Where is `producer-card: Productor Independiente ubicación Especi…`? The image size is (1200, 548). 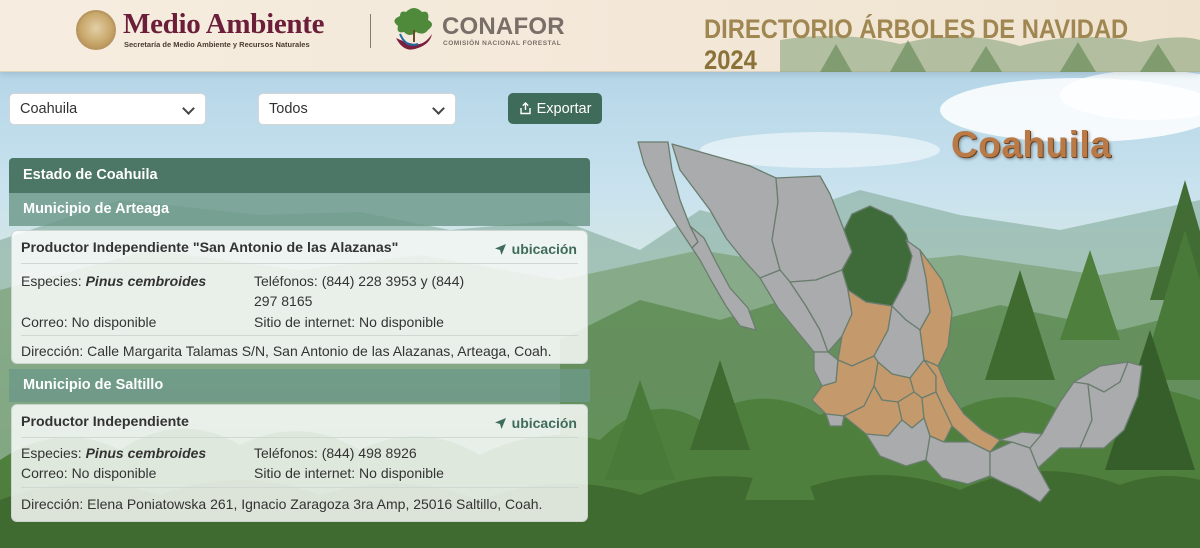 producer-card: Productor Independiente ubicación Especi… is located at coordinates (299, 463).